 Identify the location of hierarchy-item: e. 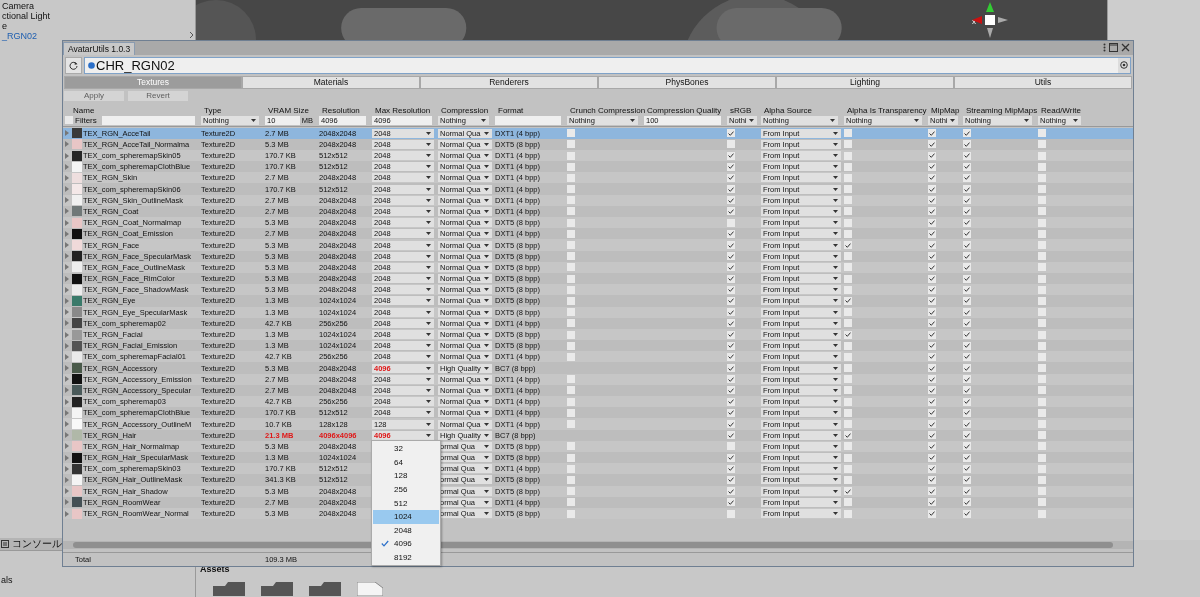
(98, 26).